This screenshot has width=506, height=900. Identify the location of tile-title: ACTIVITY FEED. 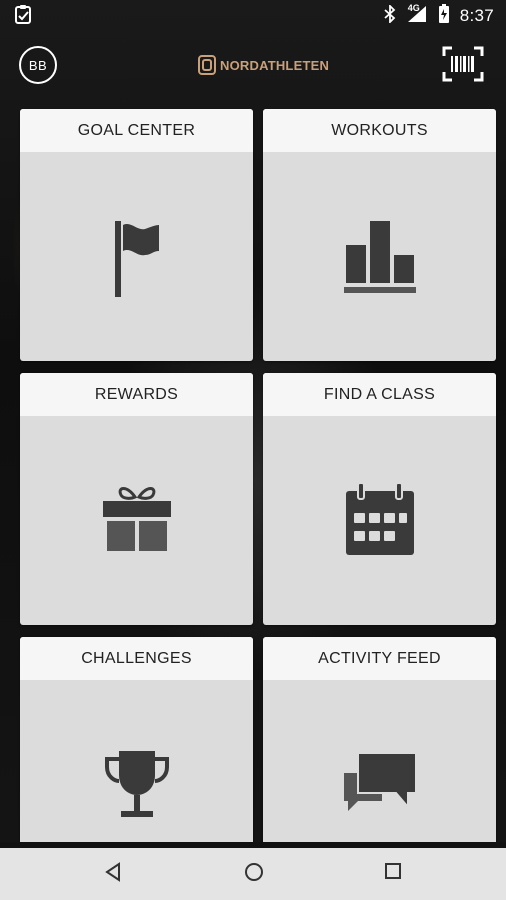
(379, 658).